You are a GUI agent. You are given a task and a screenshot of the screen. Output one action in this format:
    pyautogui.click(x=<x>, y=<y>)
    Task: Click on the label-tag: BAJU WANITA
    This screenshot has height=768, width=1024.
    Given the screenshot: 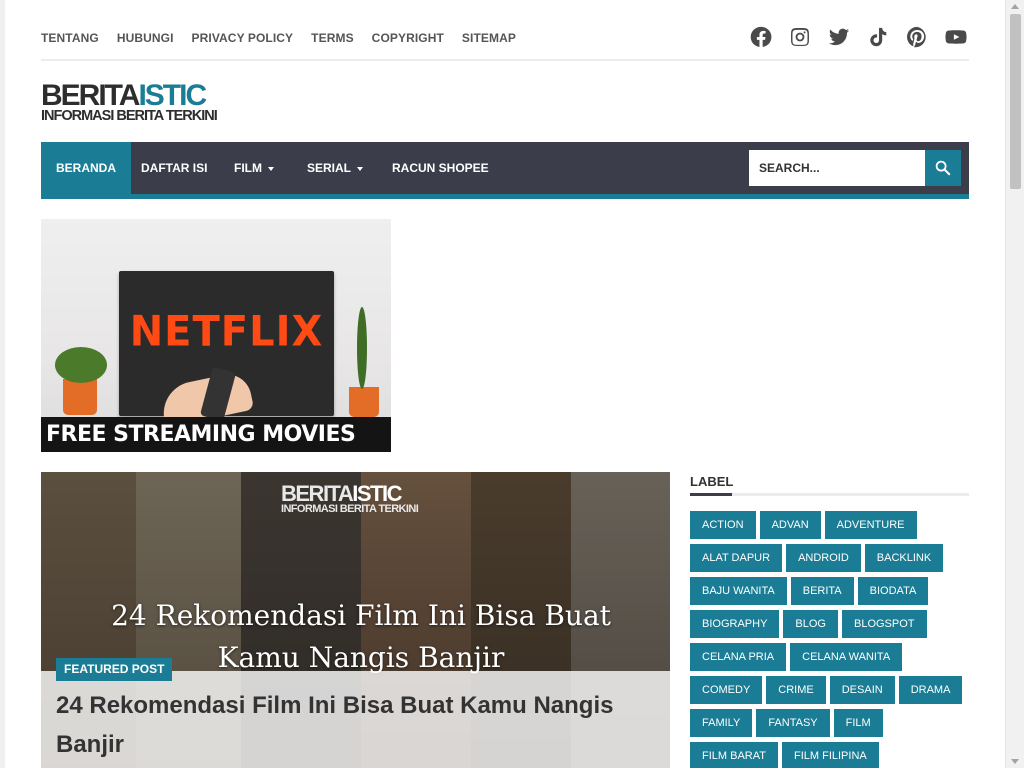 What is the action you would take?
    pyautogui.click(x=738, y=591)
    